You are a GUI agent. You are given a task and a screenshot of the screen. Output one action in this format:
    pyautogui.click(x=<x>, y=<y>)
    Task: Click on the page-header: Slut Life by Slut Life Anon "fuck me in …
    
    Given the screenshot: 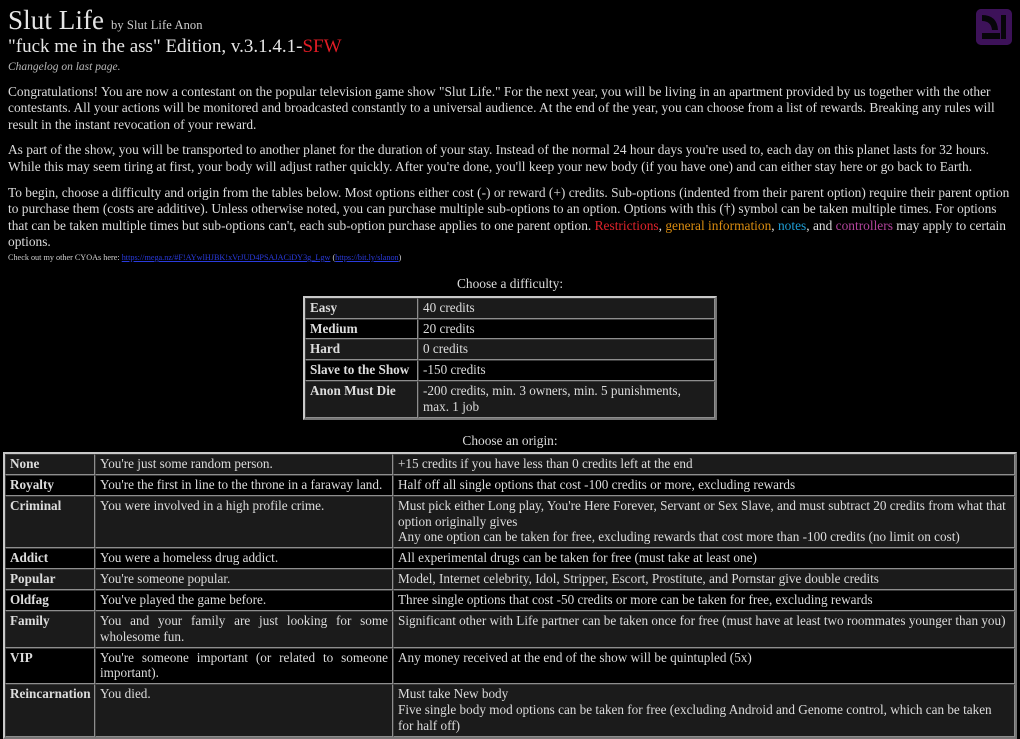 What is the action you would take?
    pyautogui.click(x=510, y=37)
    